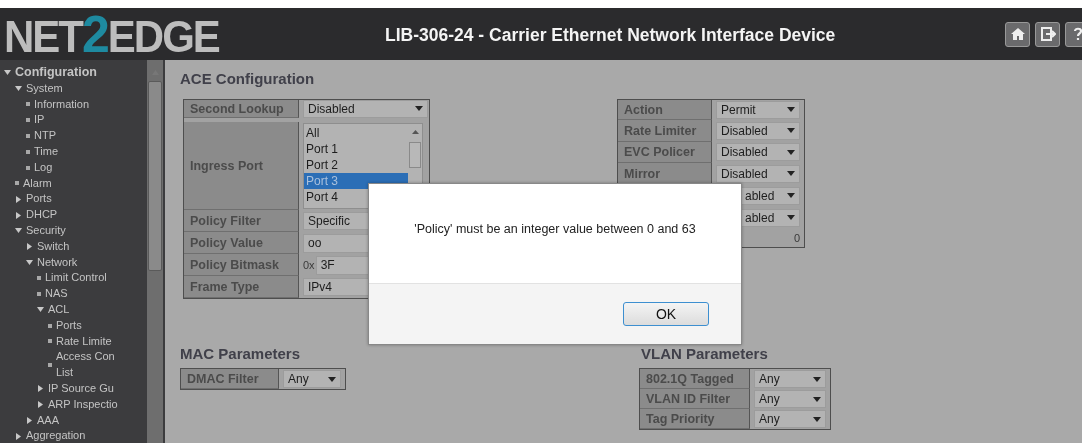  Describe the element at coordinates (695, 379) in the screenshot. I see `field-label: 802.1Q Tagged` at that location.